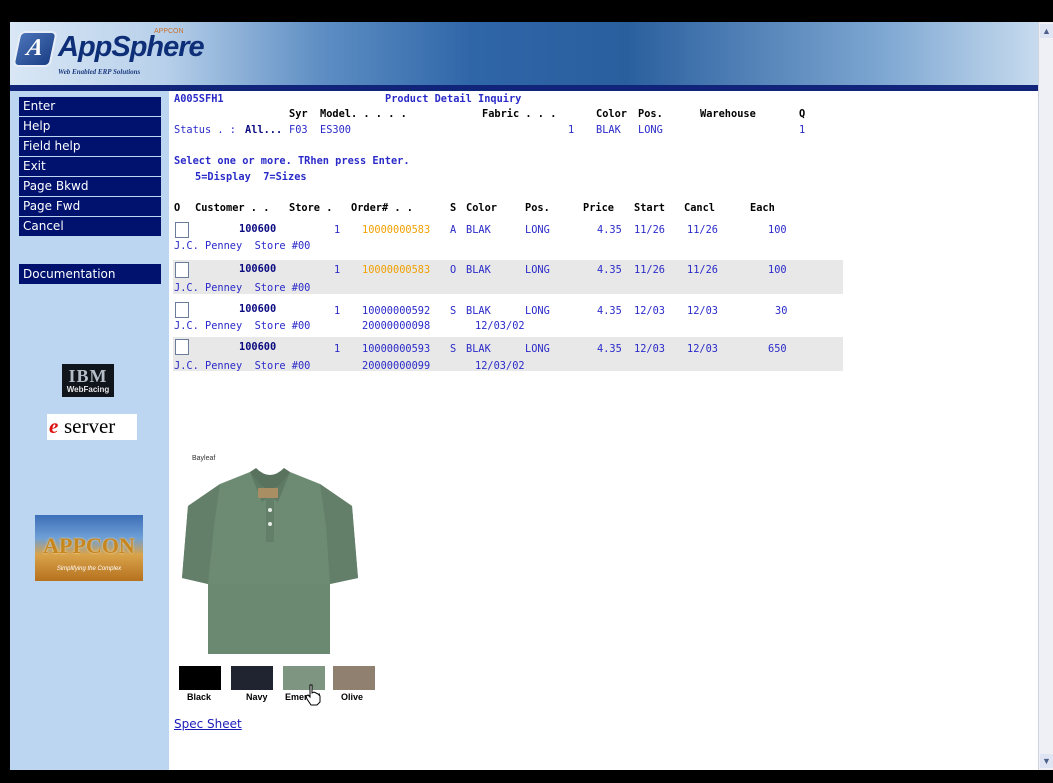 This screenshot has width=1053, height=783. What do you see at coordinates (702, 230) in the screenshot?
I see `row-cancl: 11/26` at bounding box center [702, 230].